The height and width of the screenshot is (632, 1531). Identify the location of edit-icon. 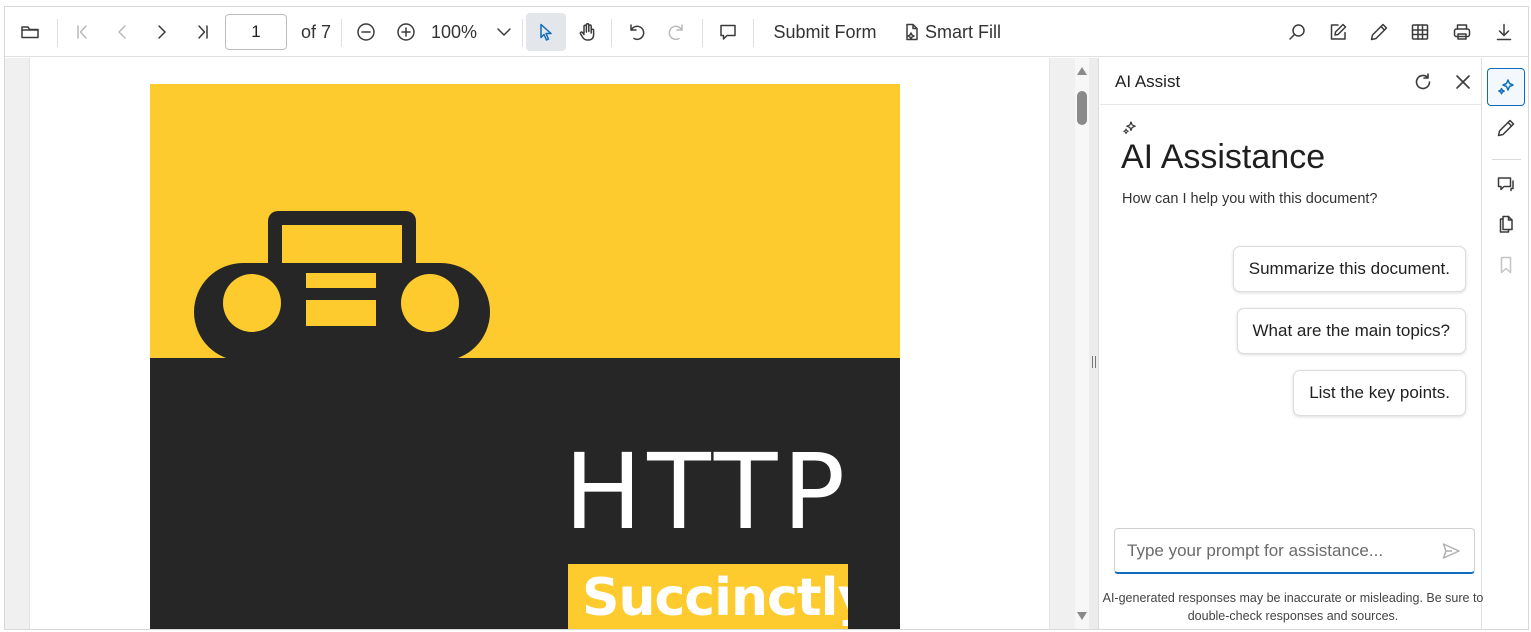
(1338, 32).